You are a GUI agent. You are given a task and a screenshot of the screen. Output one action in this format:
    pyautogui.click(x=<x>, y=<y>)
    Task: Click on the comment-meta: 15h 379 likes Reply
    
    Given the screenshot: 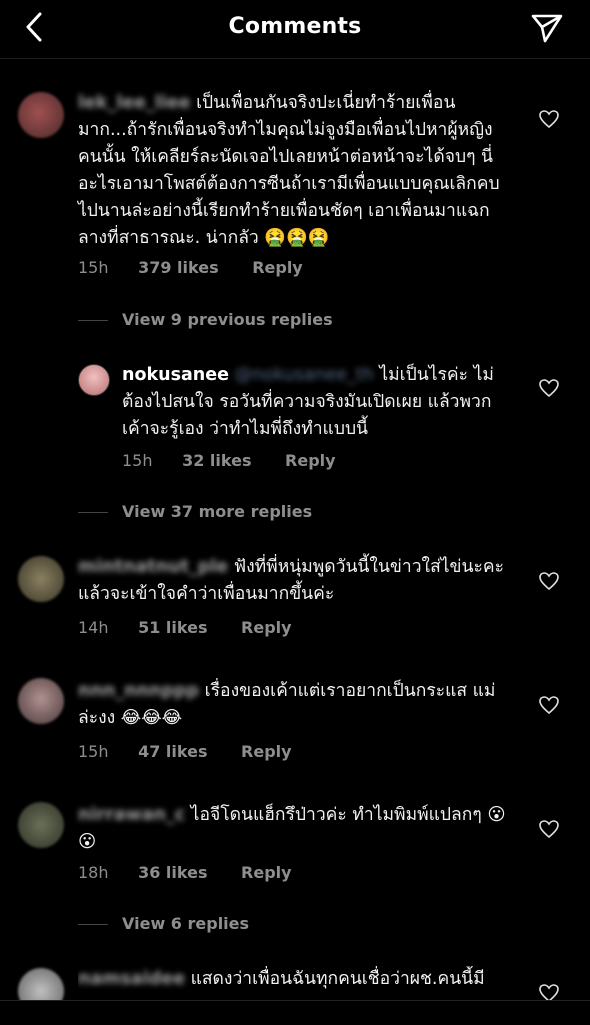 What is the action you would take?
    pyautogui.click(x=204, y=267)
    